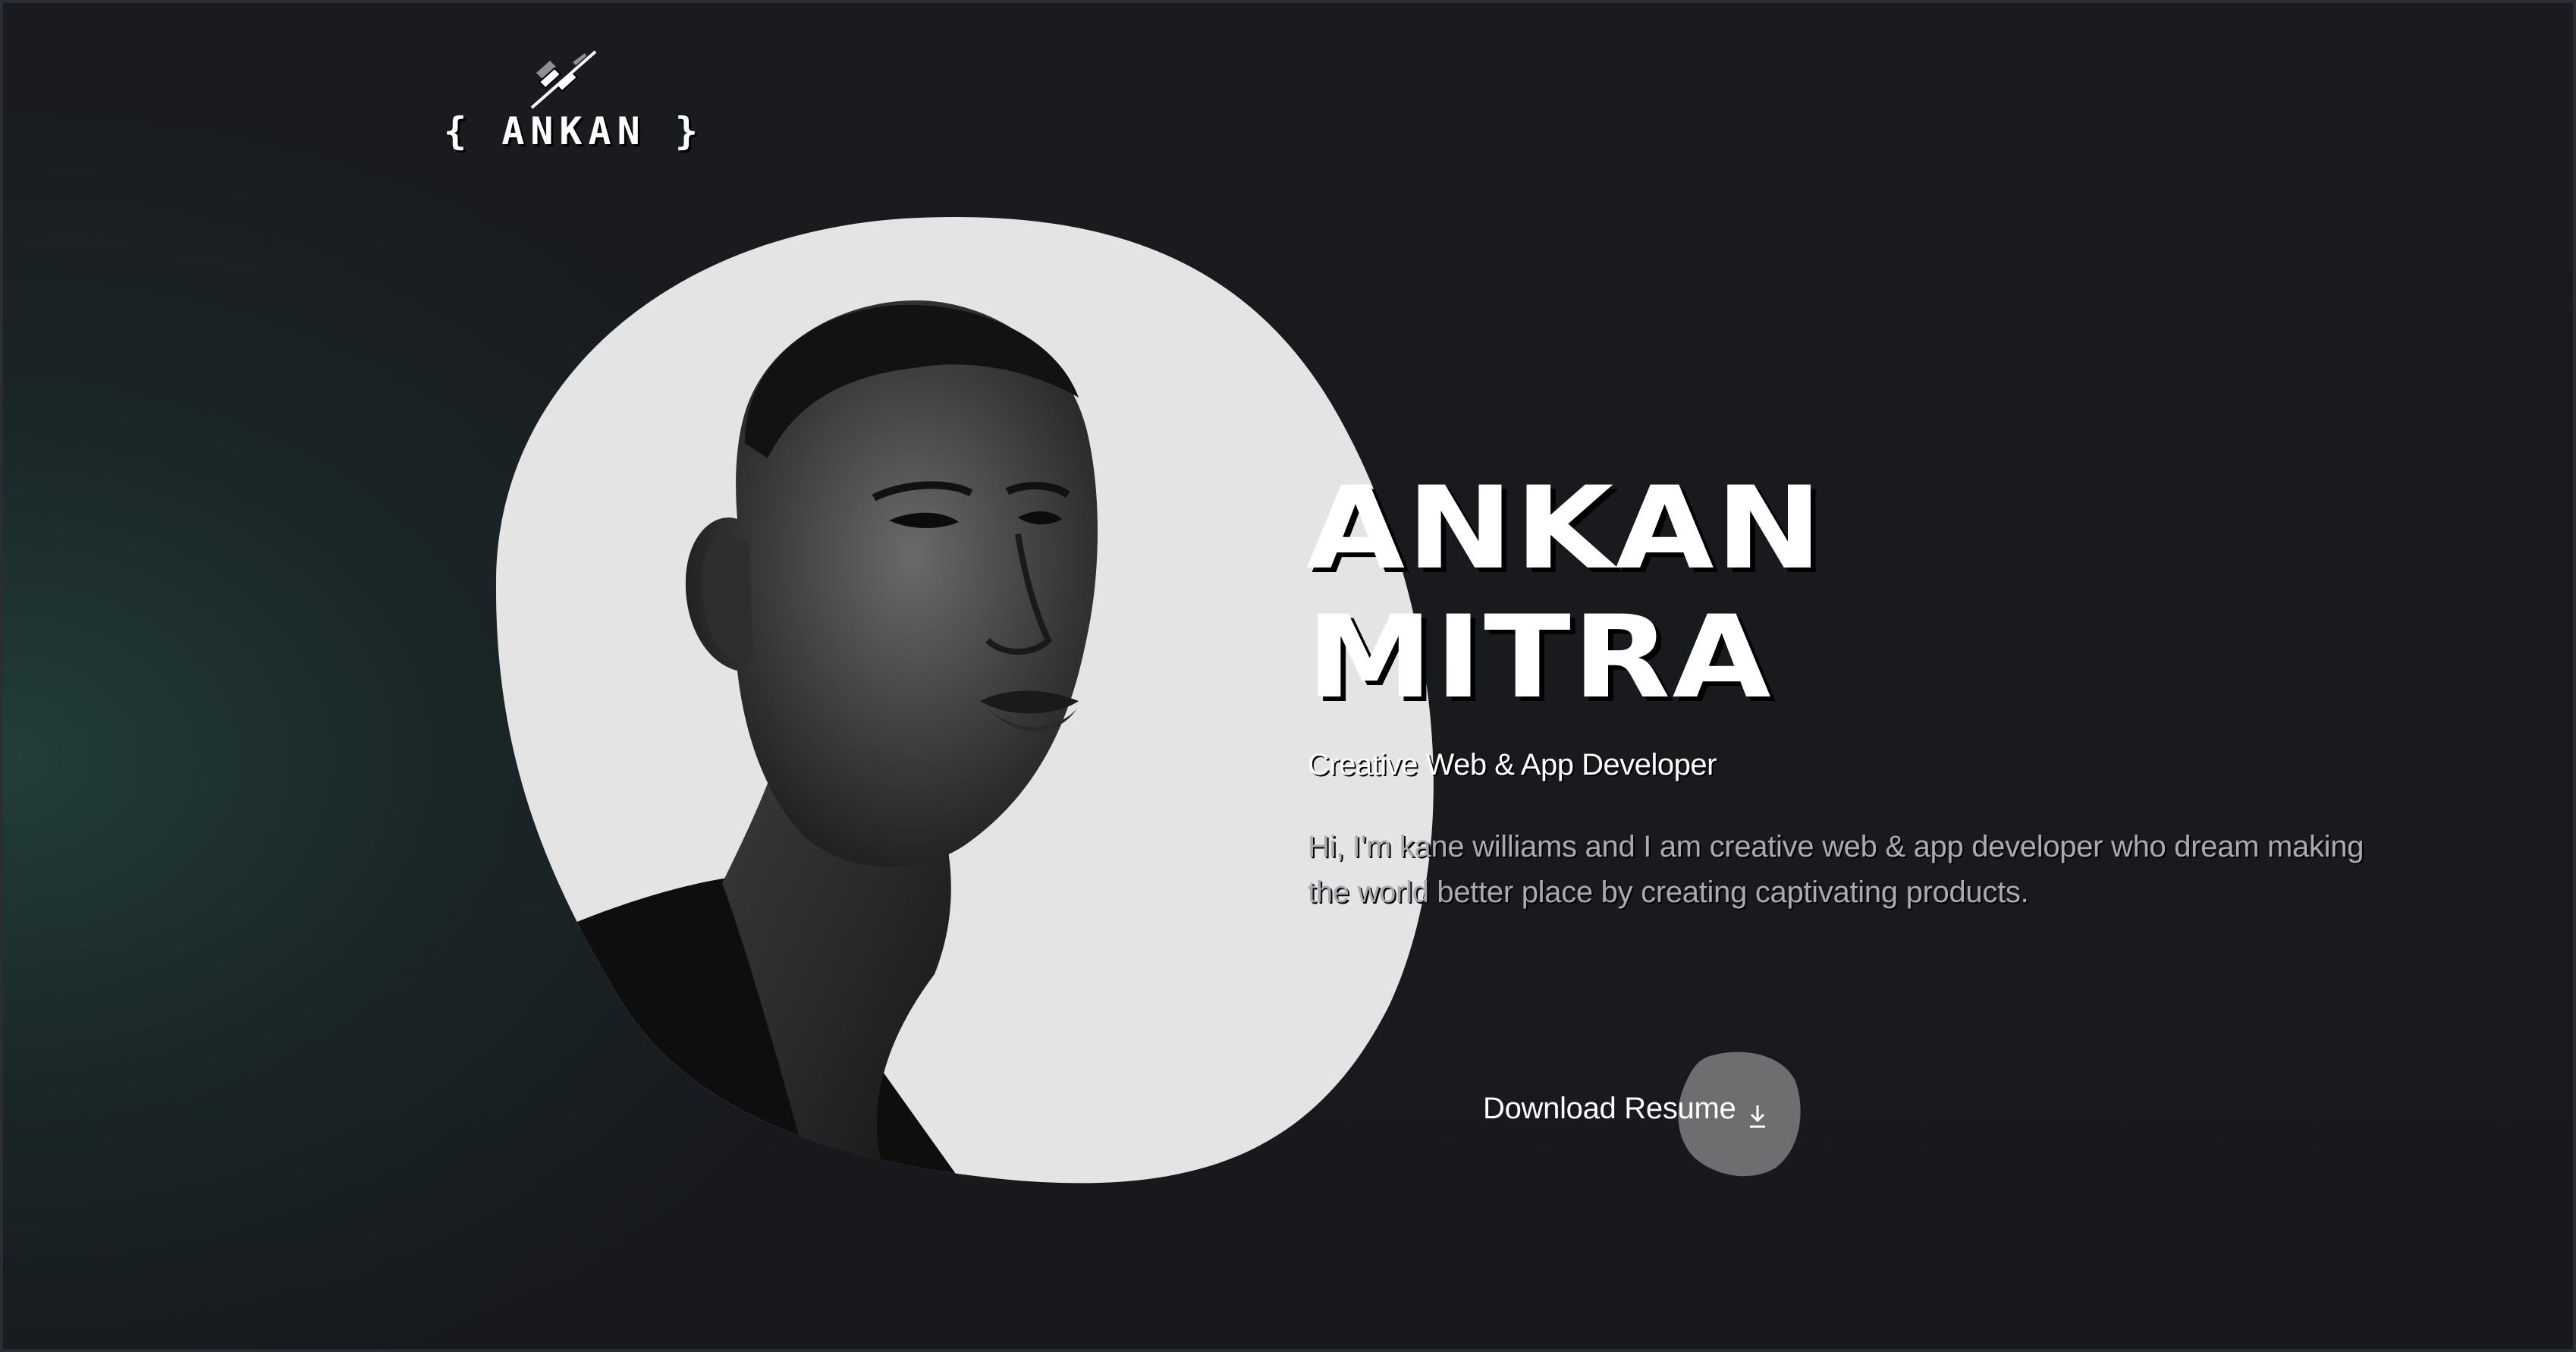 The image size is (2576, 1352). Describe the element at coordinates (574, 131) in the screenshot. I see `logo-text: { ANKAN }` at that location.